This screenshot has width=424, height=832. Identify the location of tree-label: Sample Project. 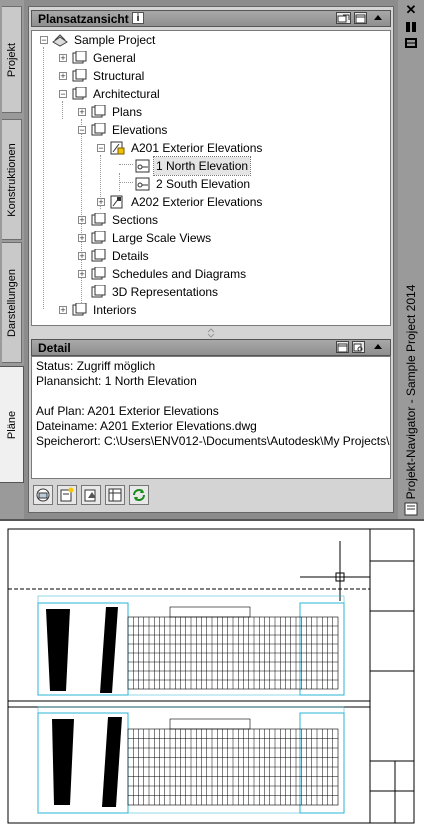
(115, 40).